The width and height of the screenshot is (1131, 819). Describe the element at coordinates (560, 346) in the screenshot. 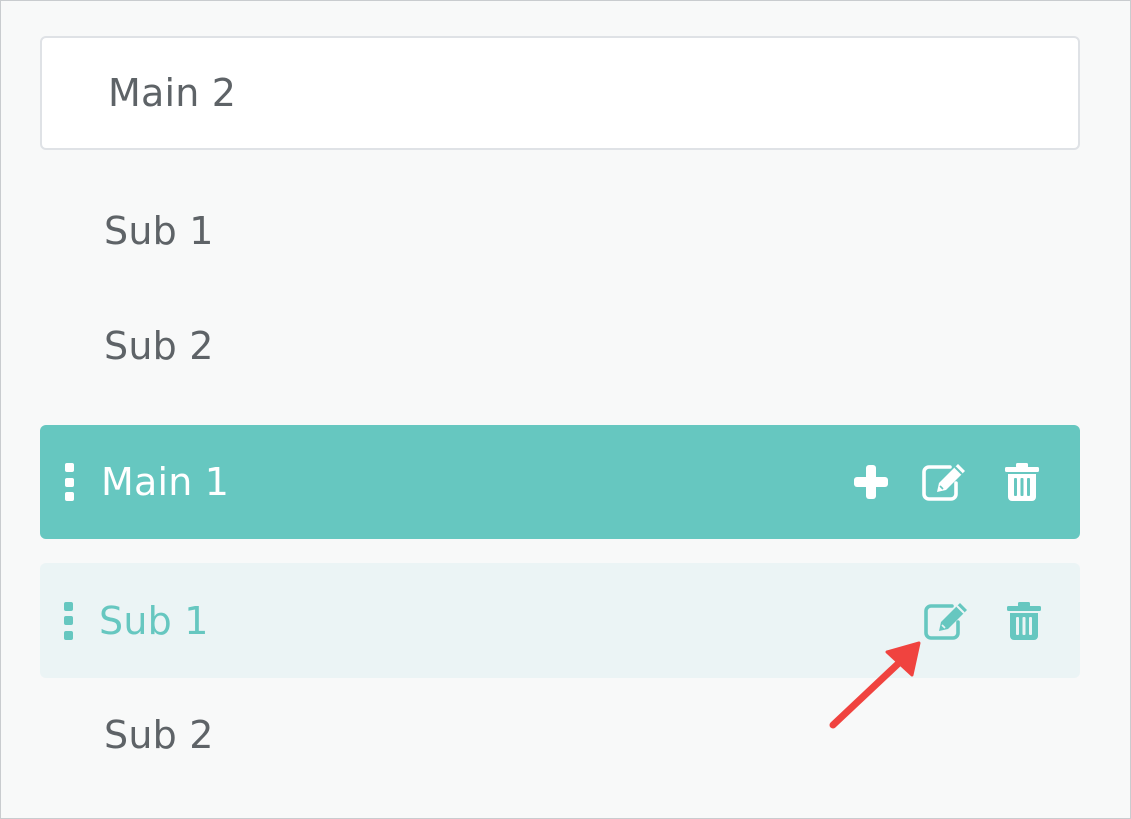

I see `submenu-item-sub-2: Sub 2` at that location.